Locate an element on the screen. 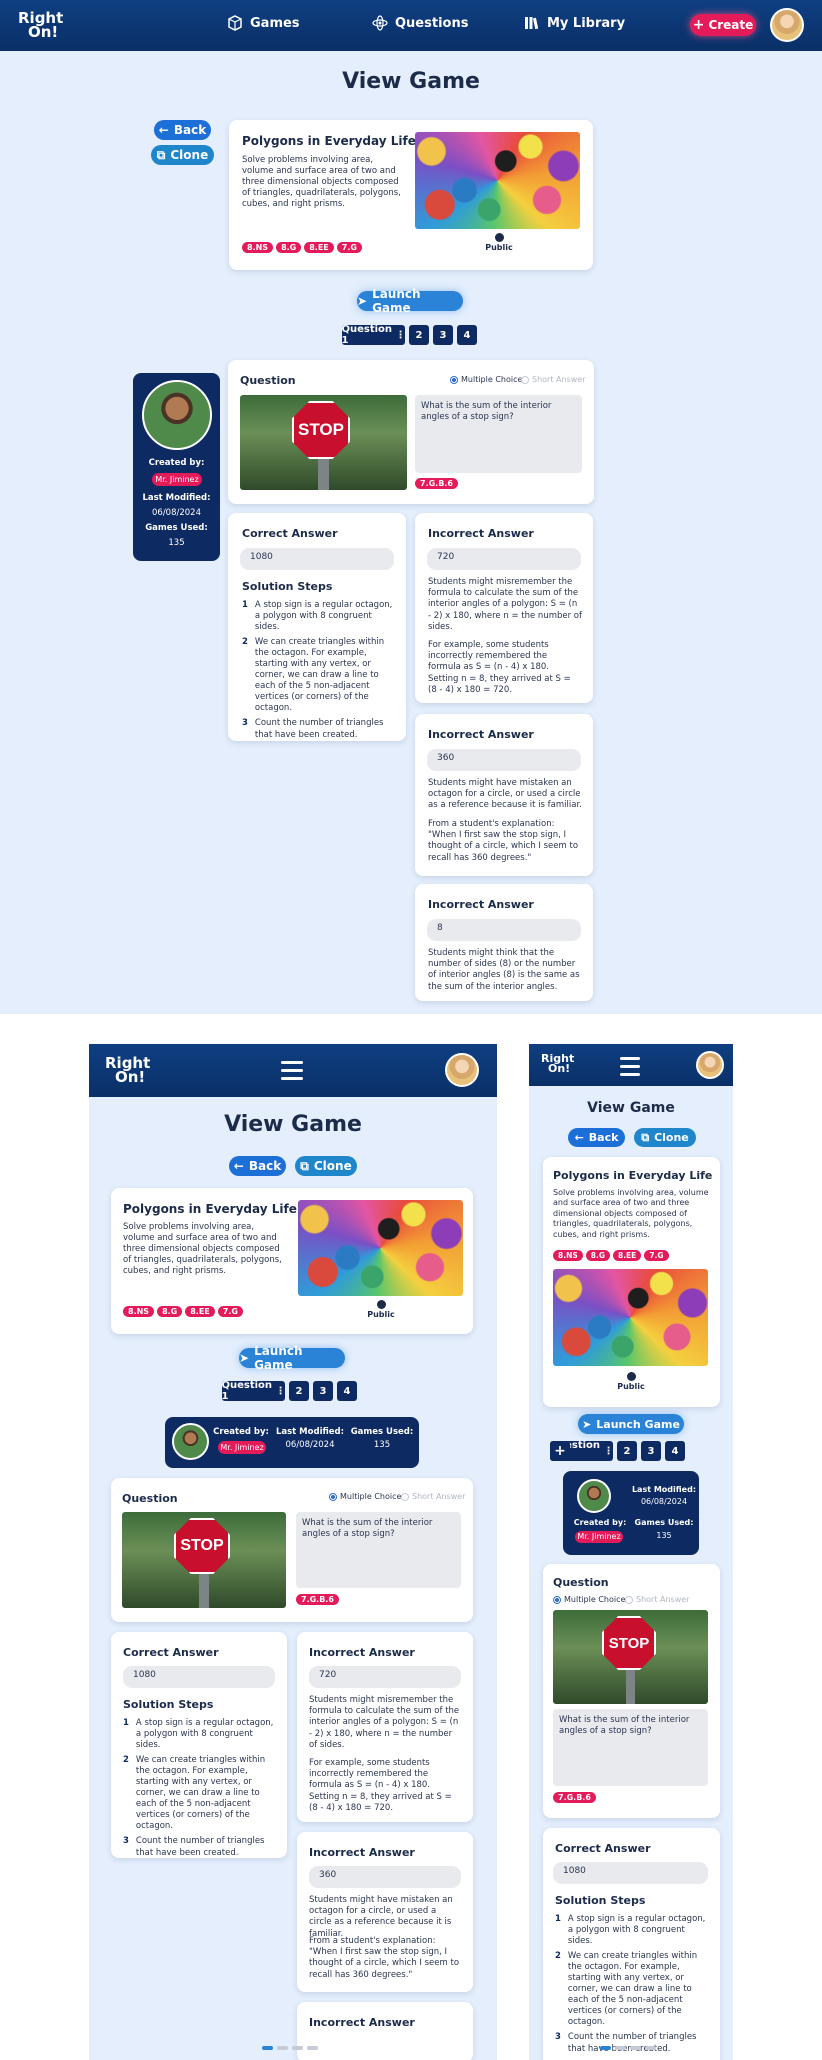 This screenshot has height=2060, width=822. incorrect-answer-card: Incorrect Answer is located at coordinates (385, 2031).